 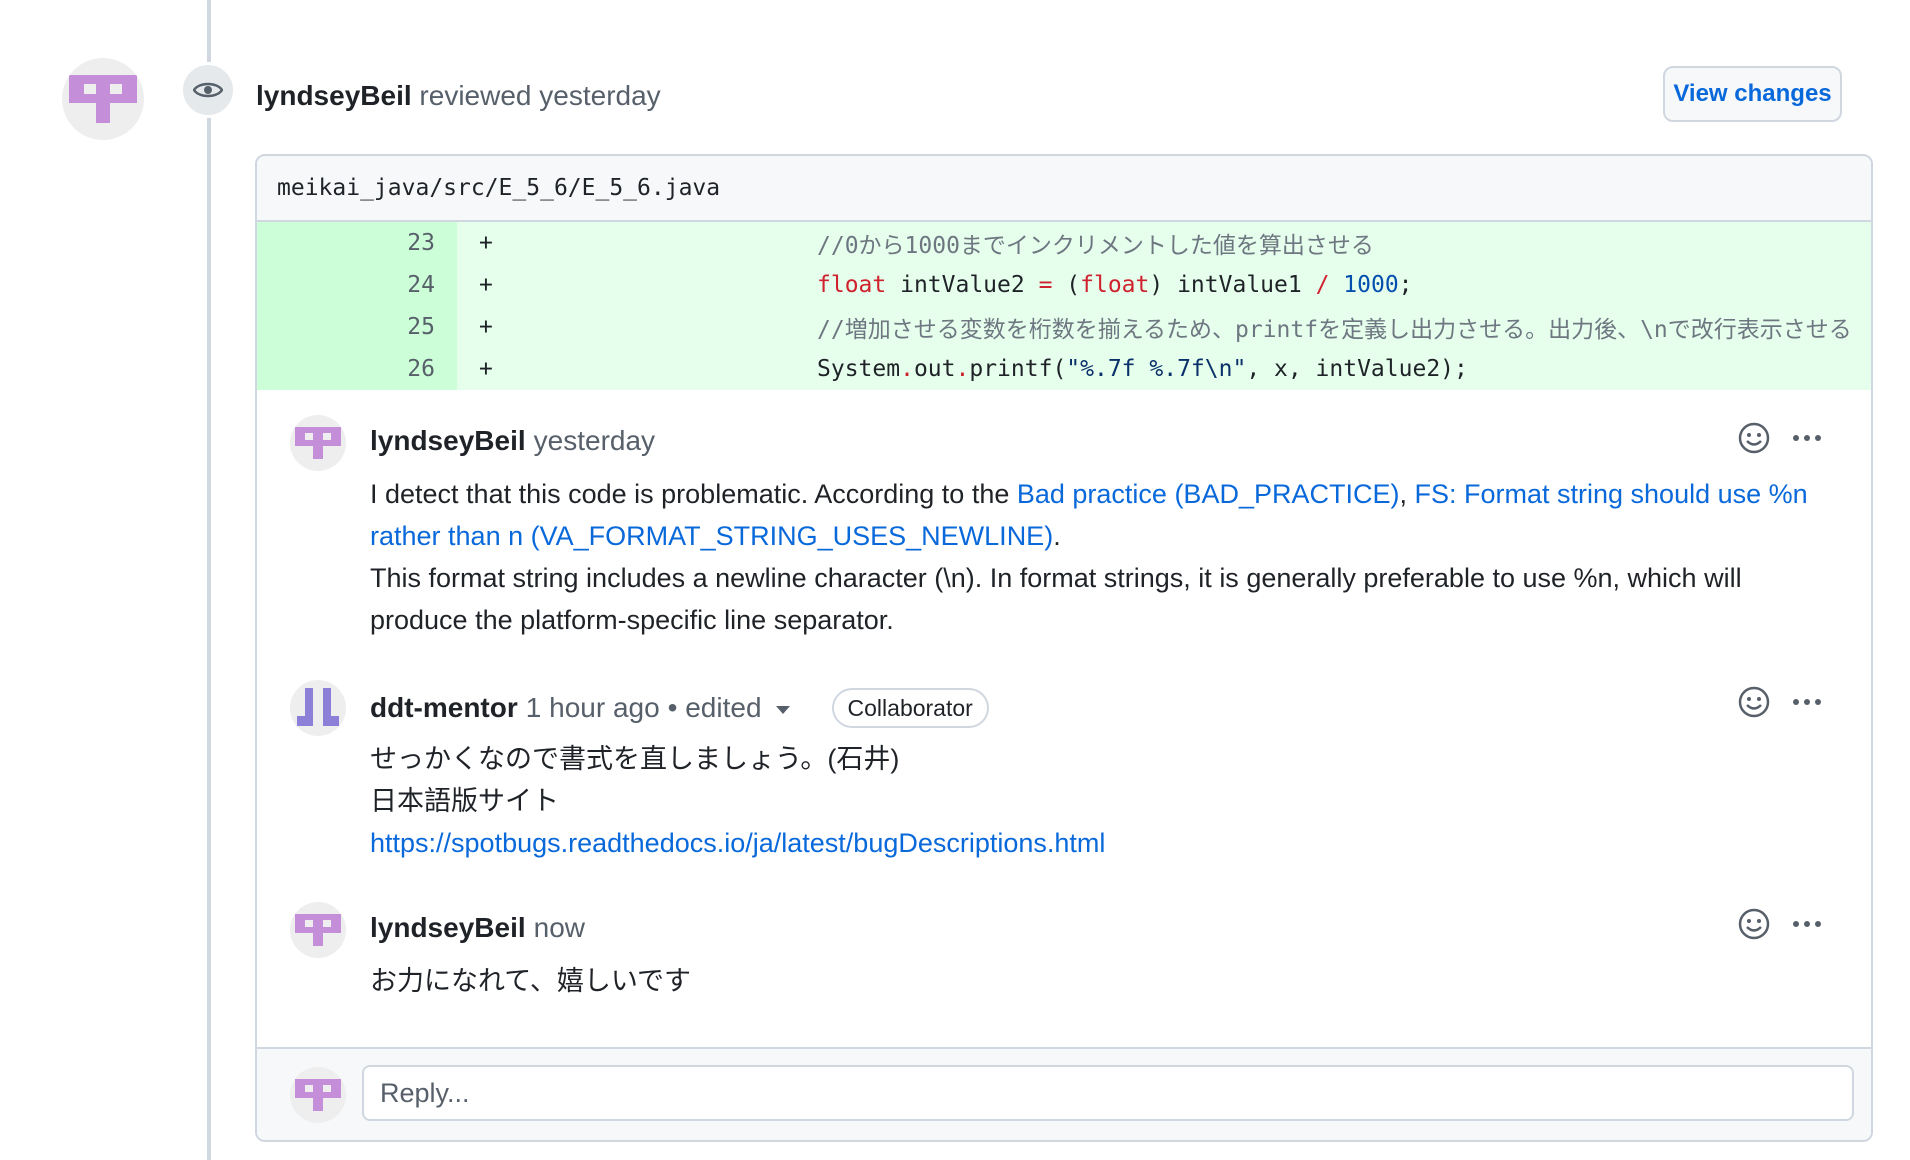 What do you see at coordinates (1057, 536) in the screenshot?
I see `comment-text: .` at bounding box center [1057, 536].